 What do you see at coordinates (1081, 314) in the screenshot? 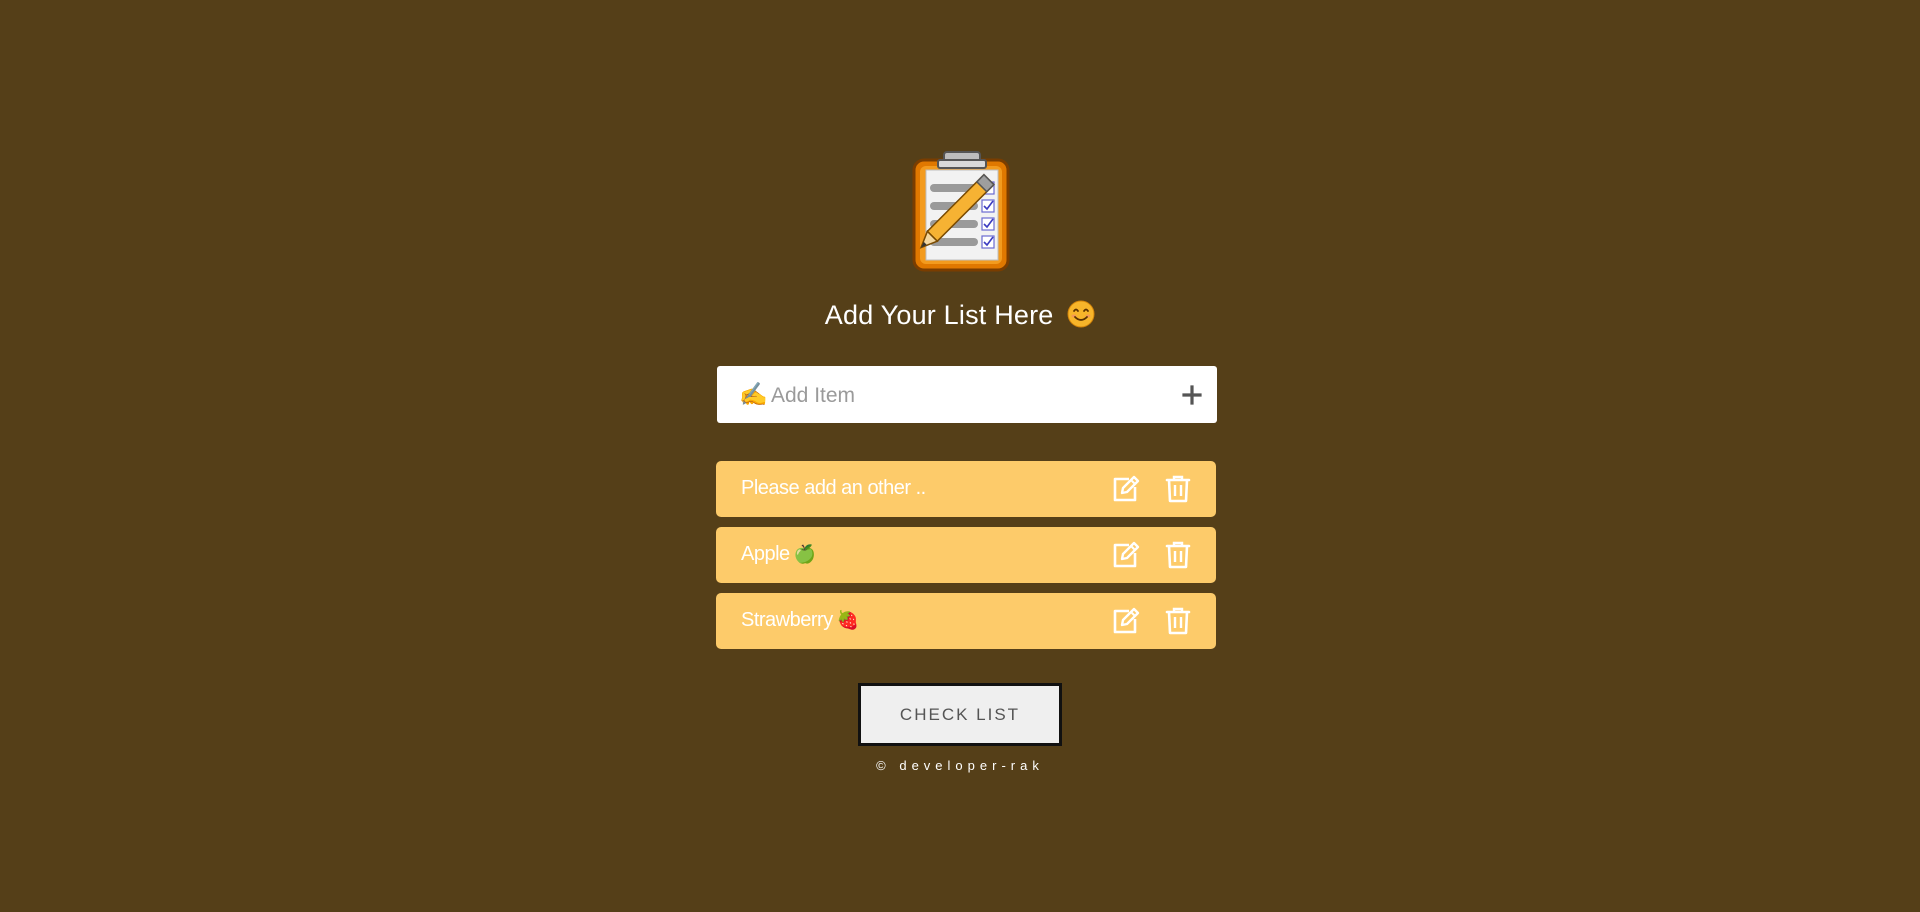
I see `smiling-face-icon` at bounding box center [1081, 314].